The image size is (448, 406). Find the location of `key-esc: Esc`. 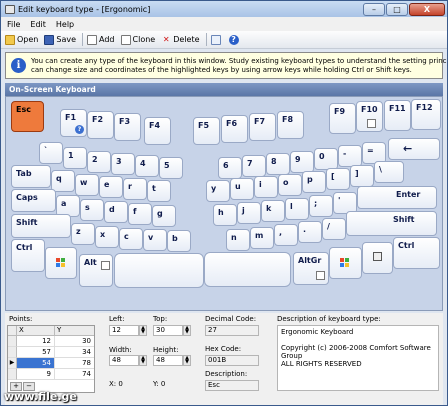

key-esc: Esc is located at coordinates (27, 116).